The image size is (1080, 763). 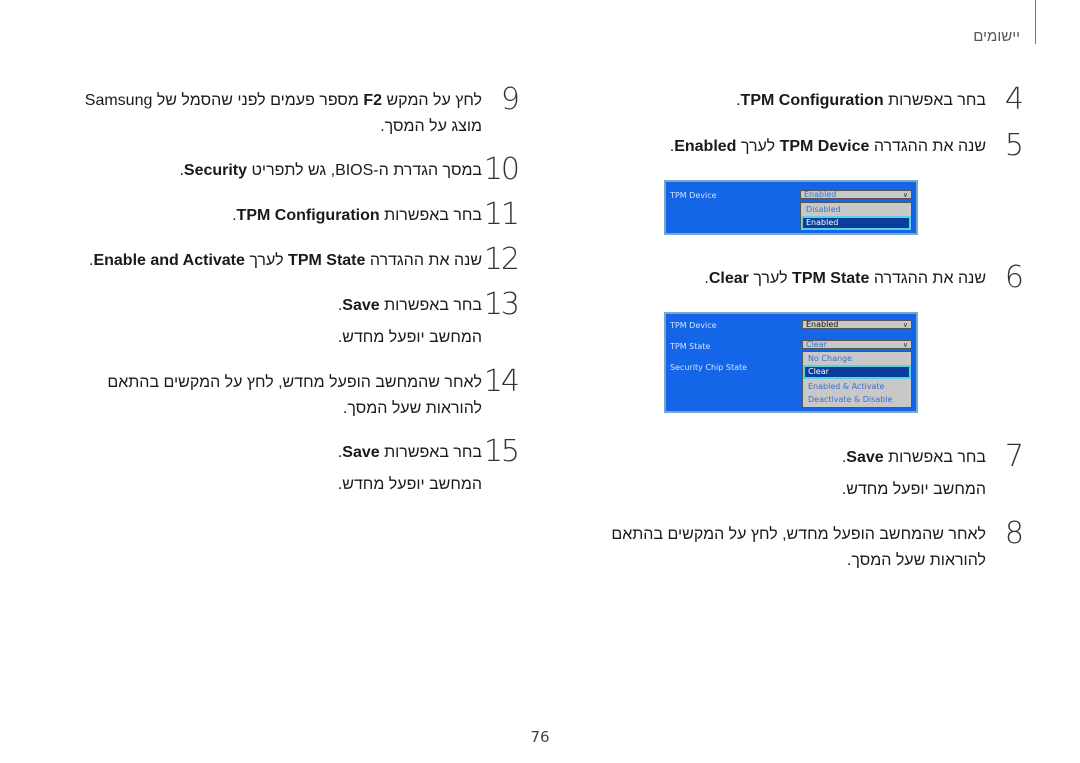 What do you see at coordinates (1014, 533) in the screenshot?
I see `step-number: 8` at bounding box center [1014, 533].